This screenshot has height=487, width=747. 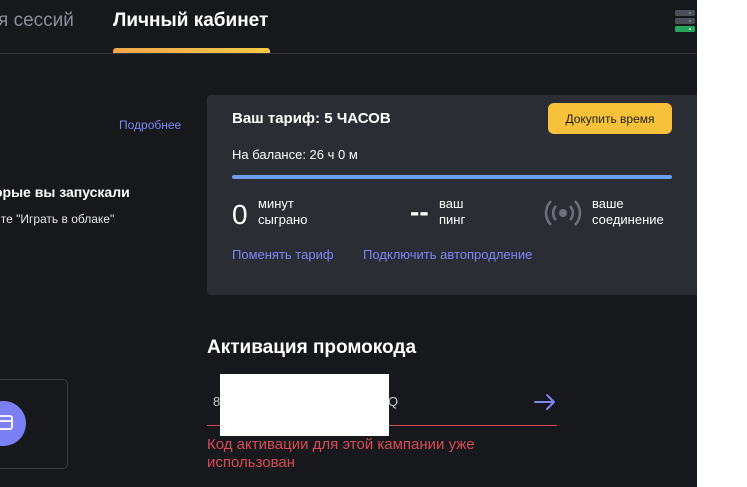 I want to click on games-title: орые вы запускали, so click(x=65, y=192).